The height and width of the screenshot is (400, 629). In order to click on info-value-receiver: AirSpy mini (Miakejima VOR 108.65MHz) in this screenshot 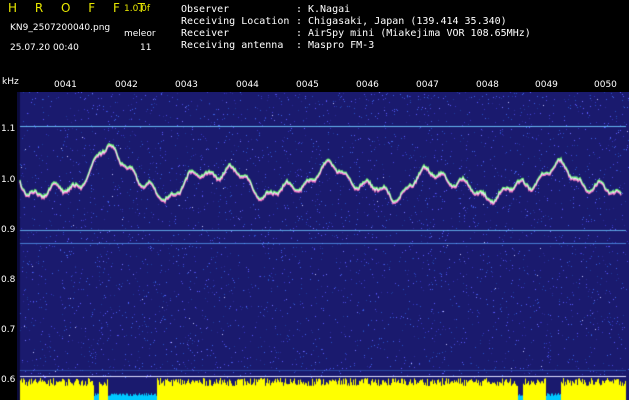, I will do `click(419, 33)`.